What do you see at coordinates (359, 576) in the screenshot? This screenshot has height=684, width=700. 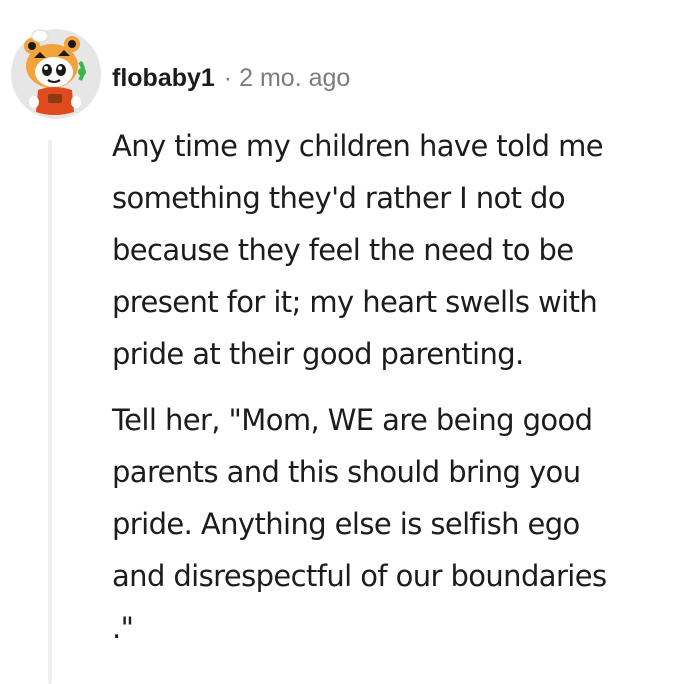 I see `paragraph-line: and disrespectful of our boundaries` at bounding box center [359, 576].